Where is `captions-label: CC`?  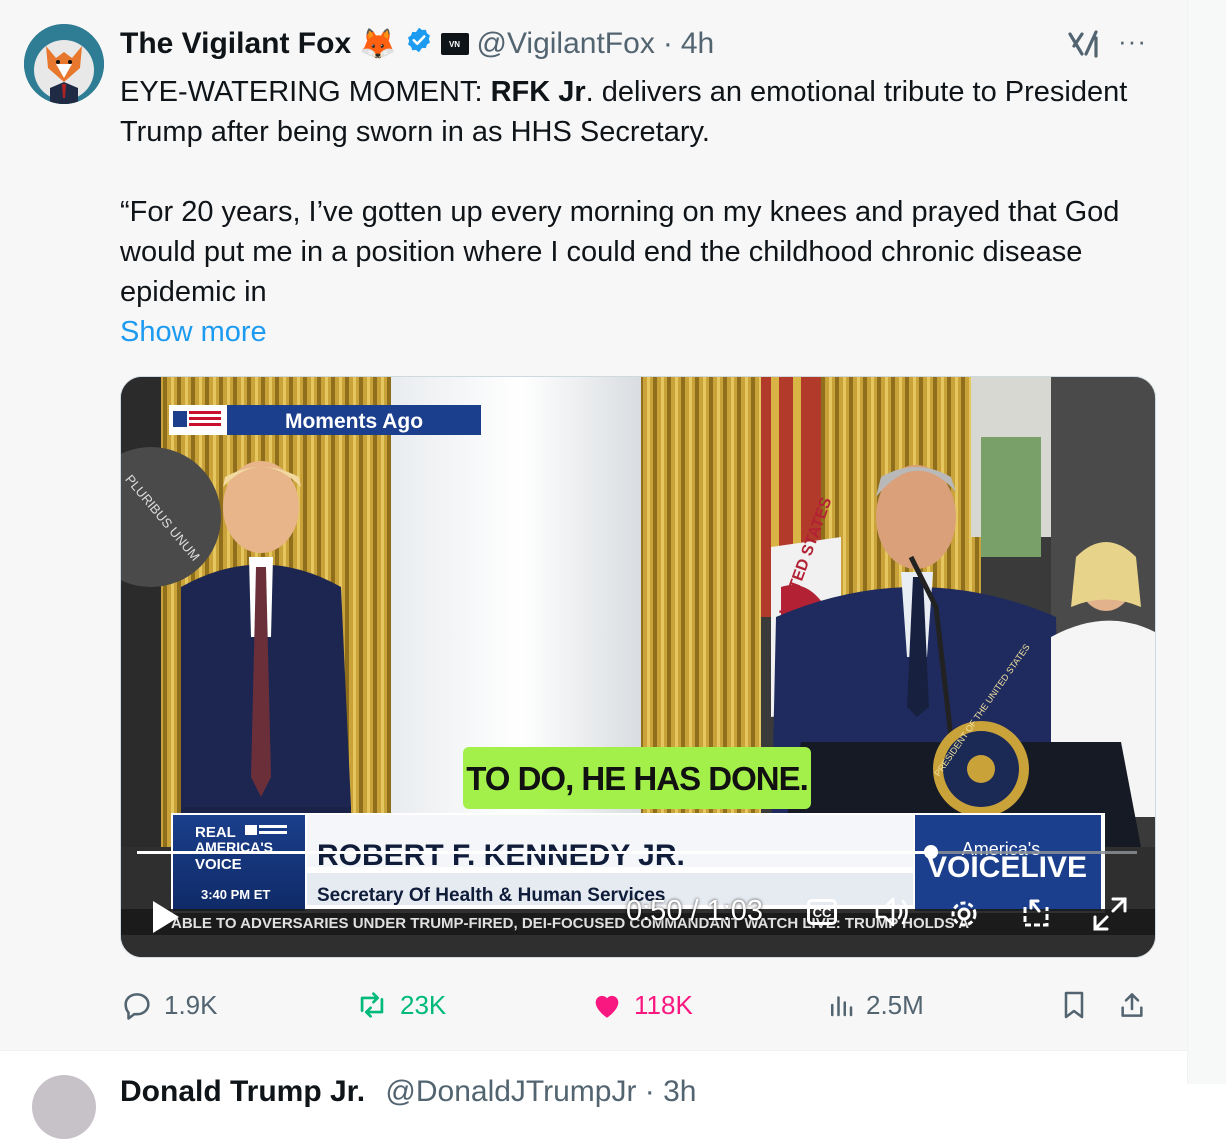
captions-label: CC is located at coordinates (822, 912).